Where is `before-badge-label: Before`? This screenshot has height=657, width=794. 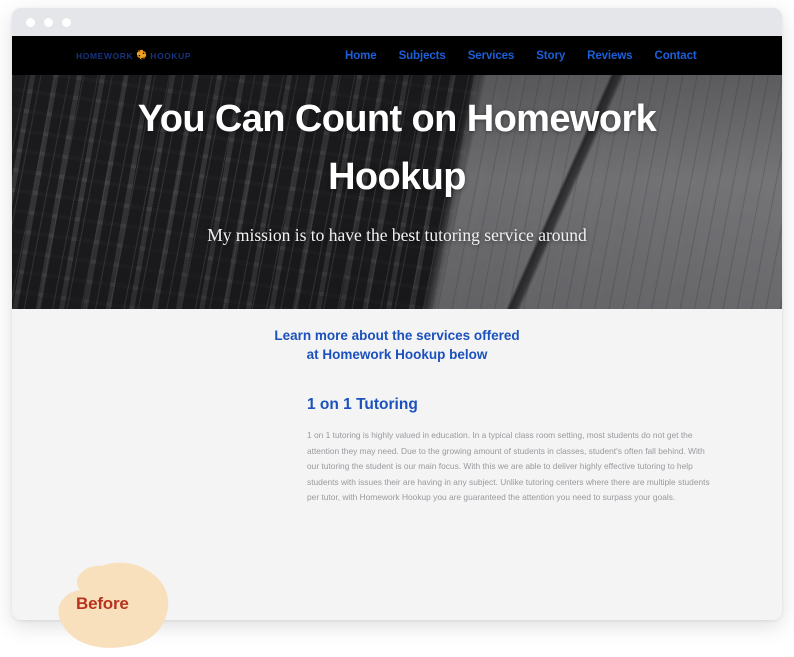
before-badge-label: Before is located at coordinates (102, 603).